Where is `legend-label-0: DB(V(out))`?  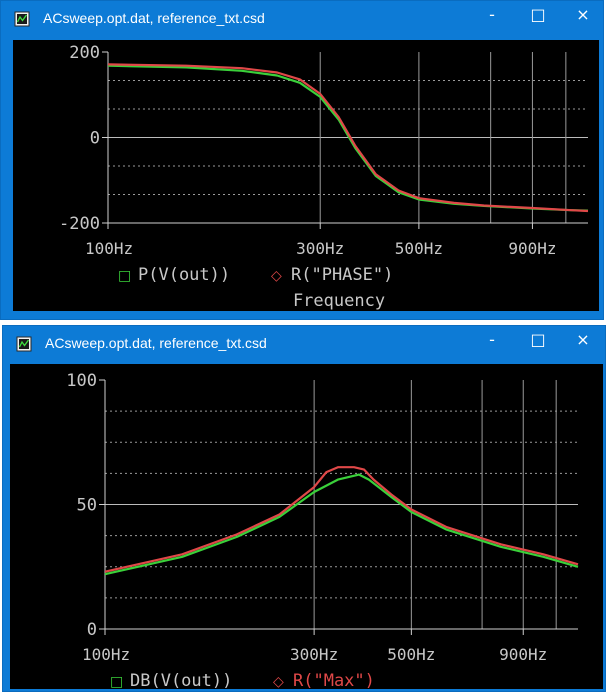 legend-label-0: DB(V(out)) is located at coordinates (181, 680).